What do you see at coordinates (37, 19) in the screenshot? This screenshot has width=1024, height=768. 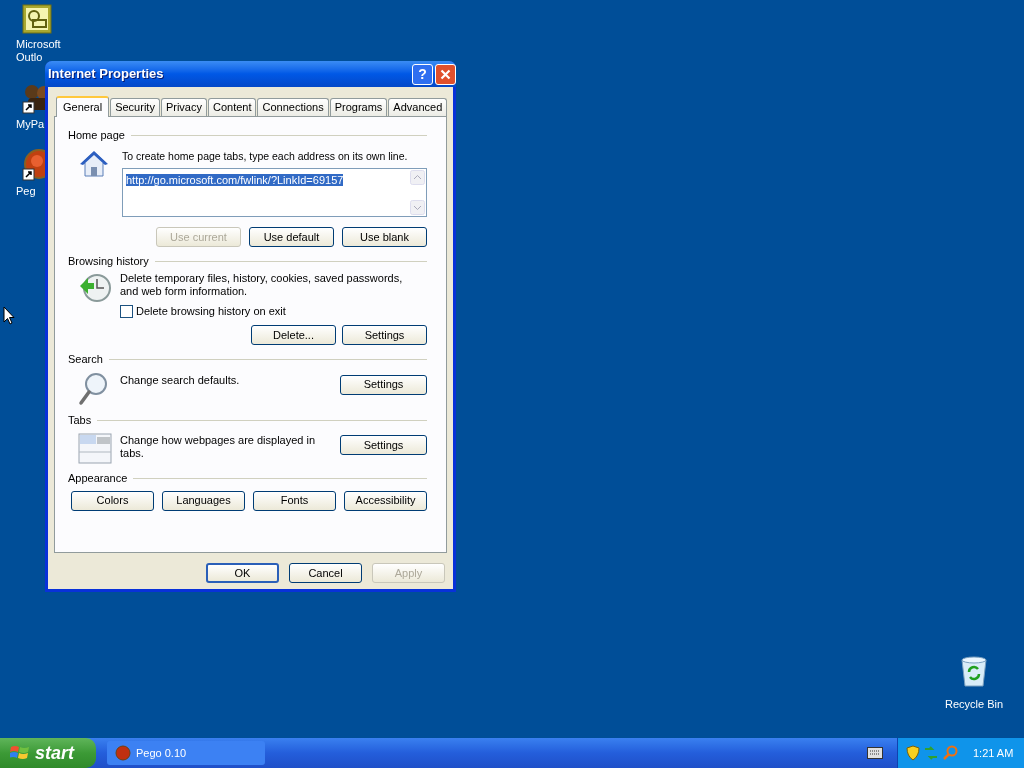 I see `calendar-envelope-icon` at bounding box center [37, 19].